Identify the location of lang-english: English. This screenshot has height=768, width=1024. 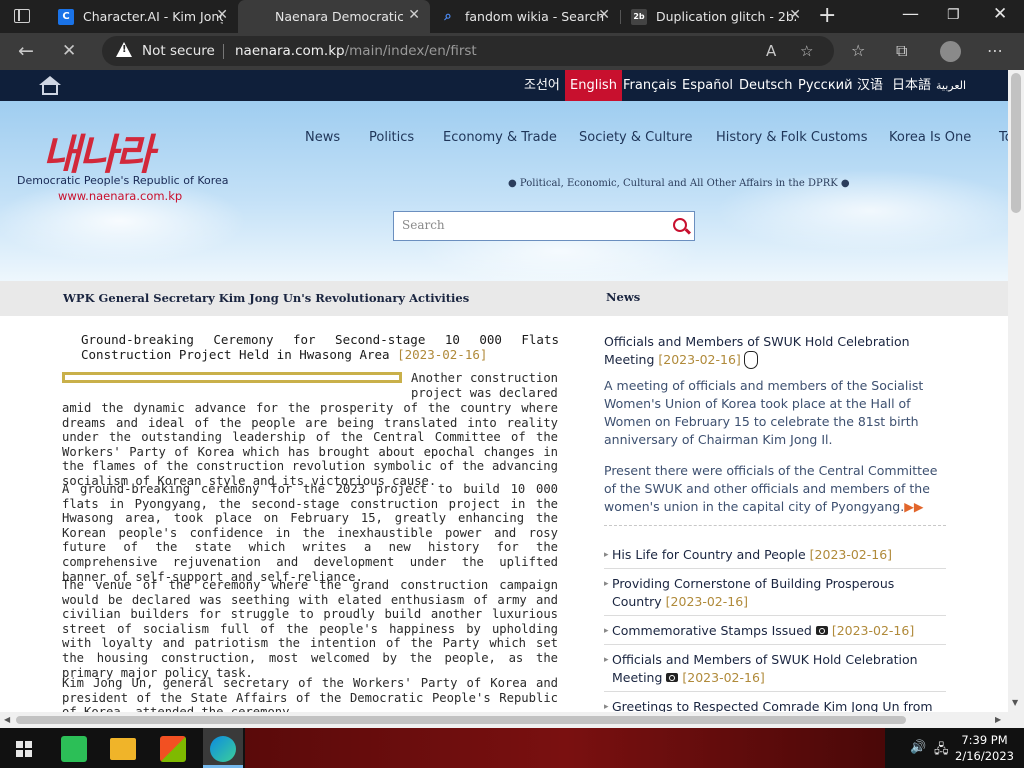
(593, 85).